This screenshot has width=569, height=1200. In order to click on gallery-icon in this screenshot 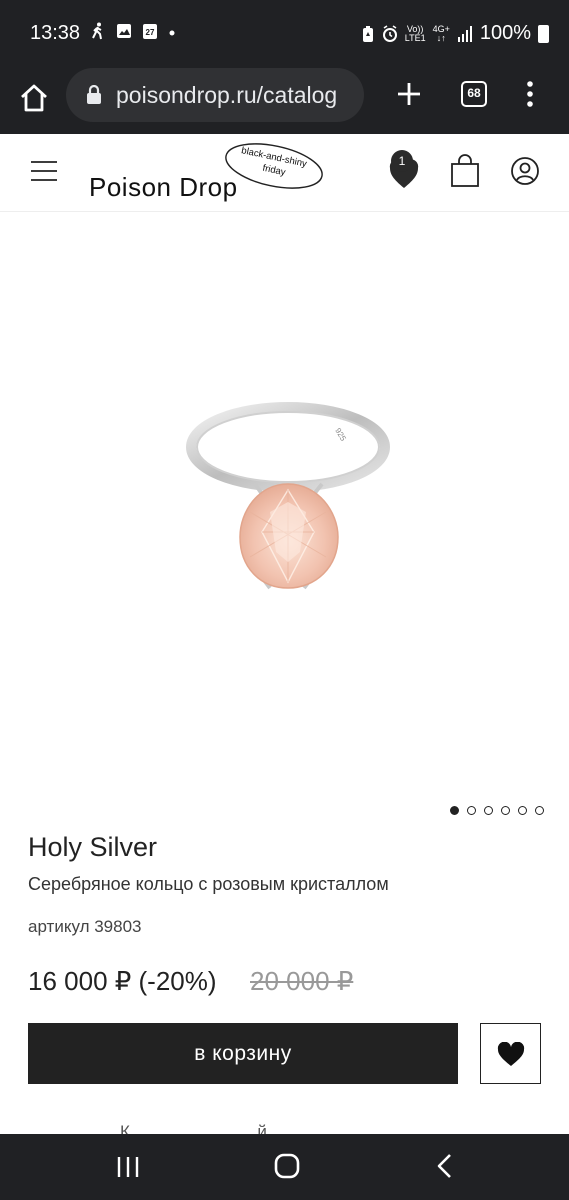, I will do `click(124, 31)`.